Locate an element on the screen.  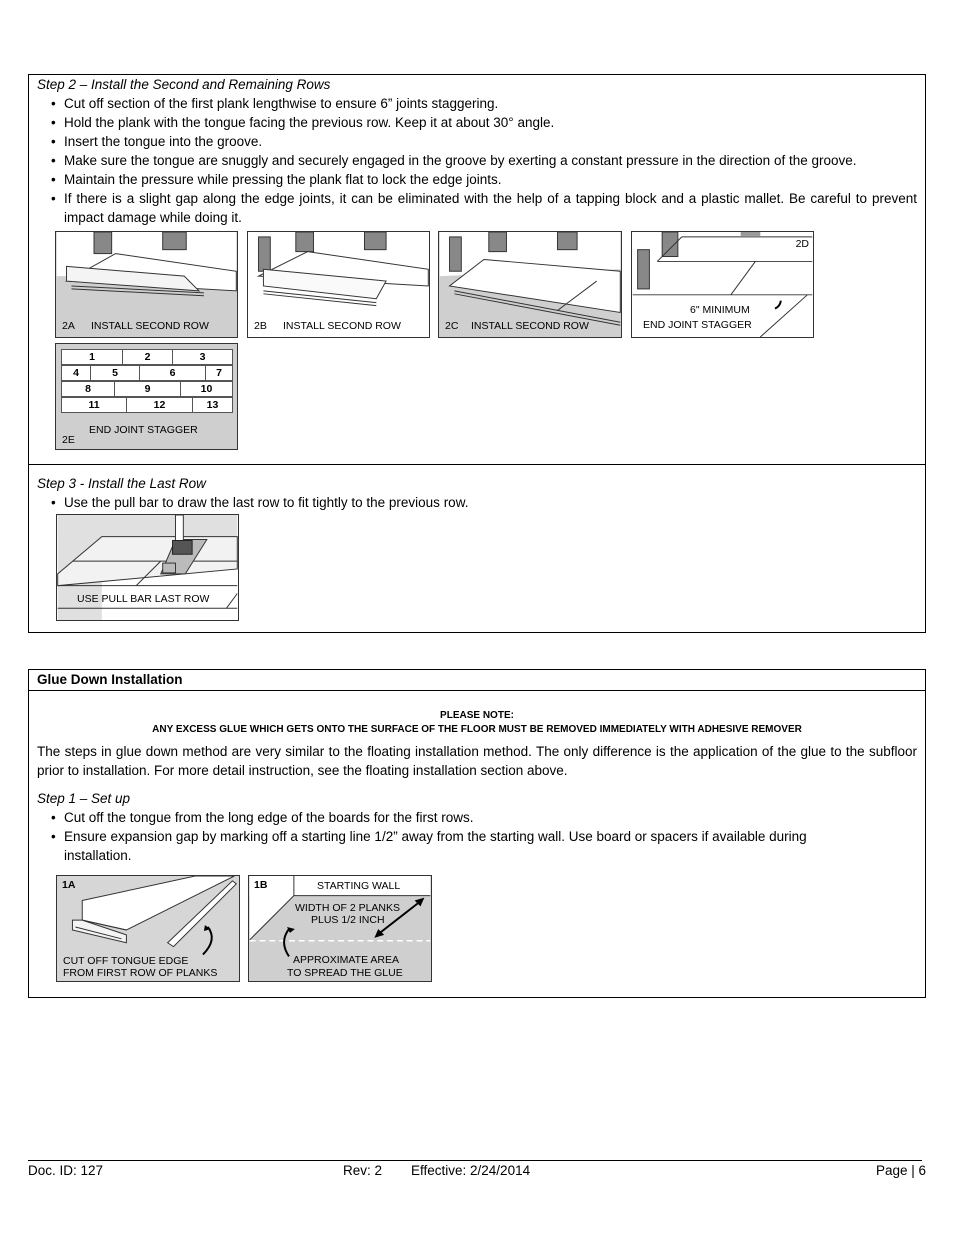
figure-2a: 2A INSTALL SECOND ROW is located at coordinates (146, 284).